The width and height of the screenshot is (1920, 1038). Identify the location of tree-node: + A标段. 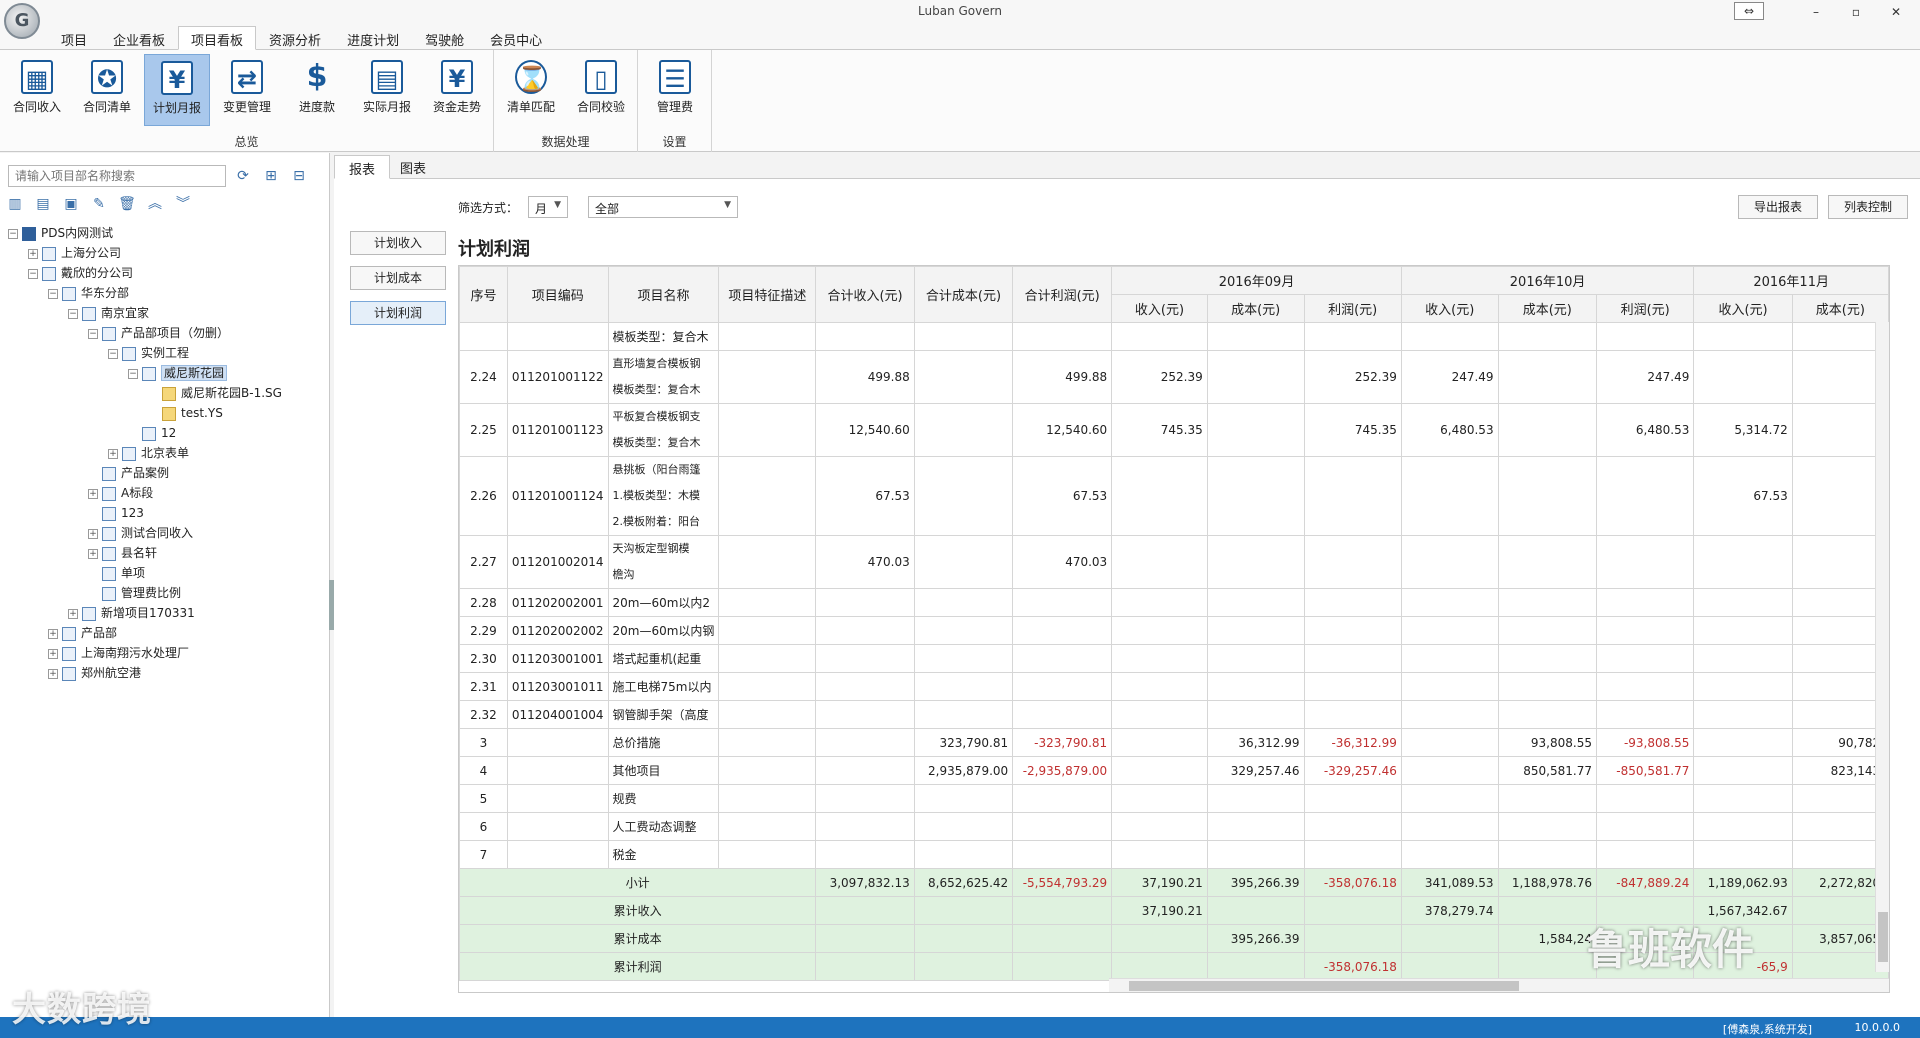
(120, 493).